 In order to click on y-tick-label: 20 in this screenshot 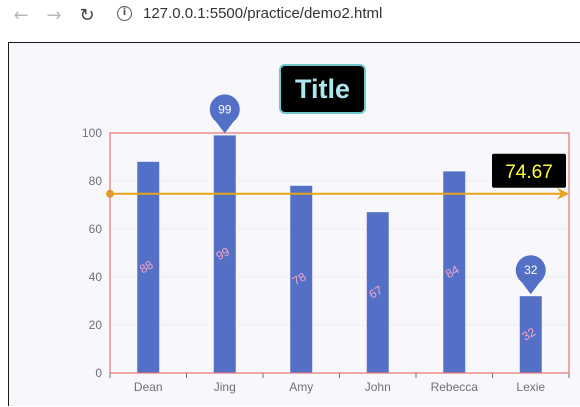, I will do `click(96, 325)`.